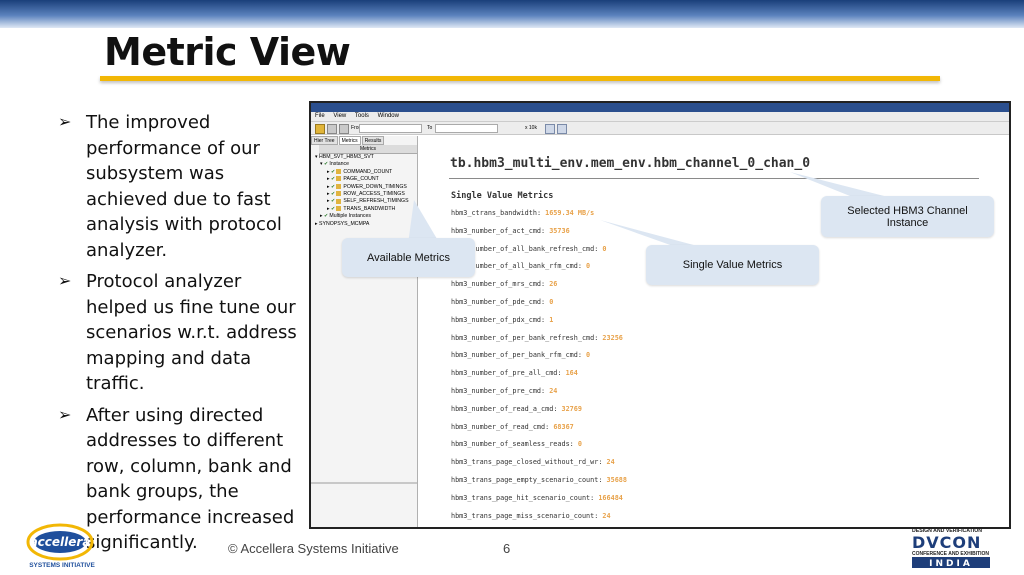  I want to click on panel-splitter, so click(364, 483).